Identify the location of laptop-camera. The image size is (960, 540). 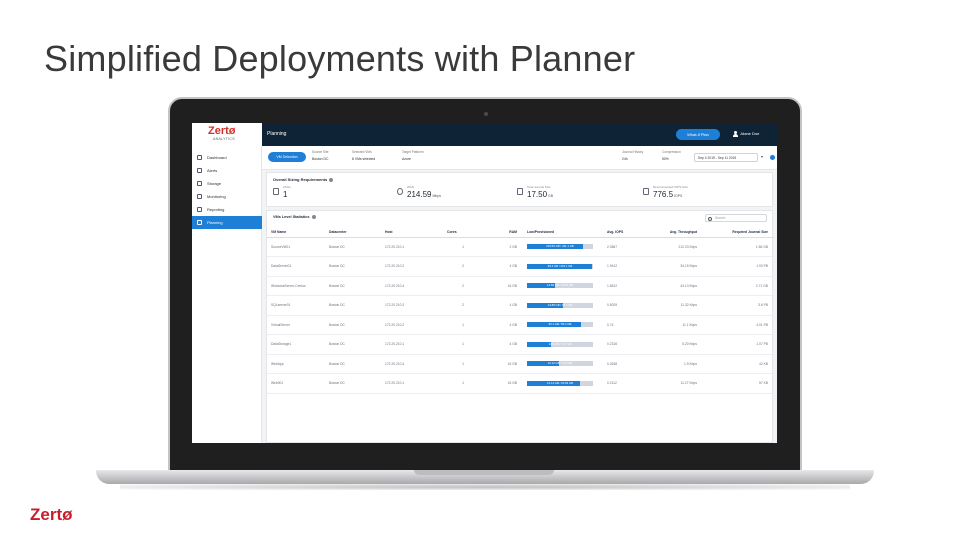
(486, 114).